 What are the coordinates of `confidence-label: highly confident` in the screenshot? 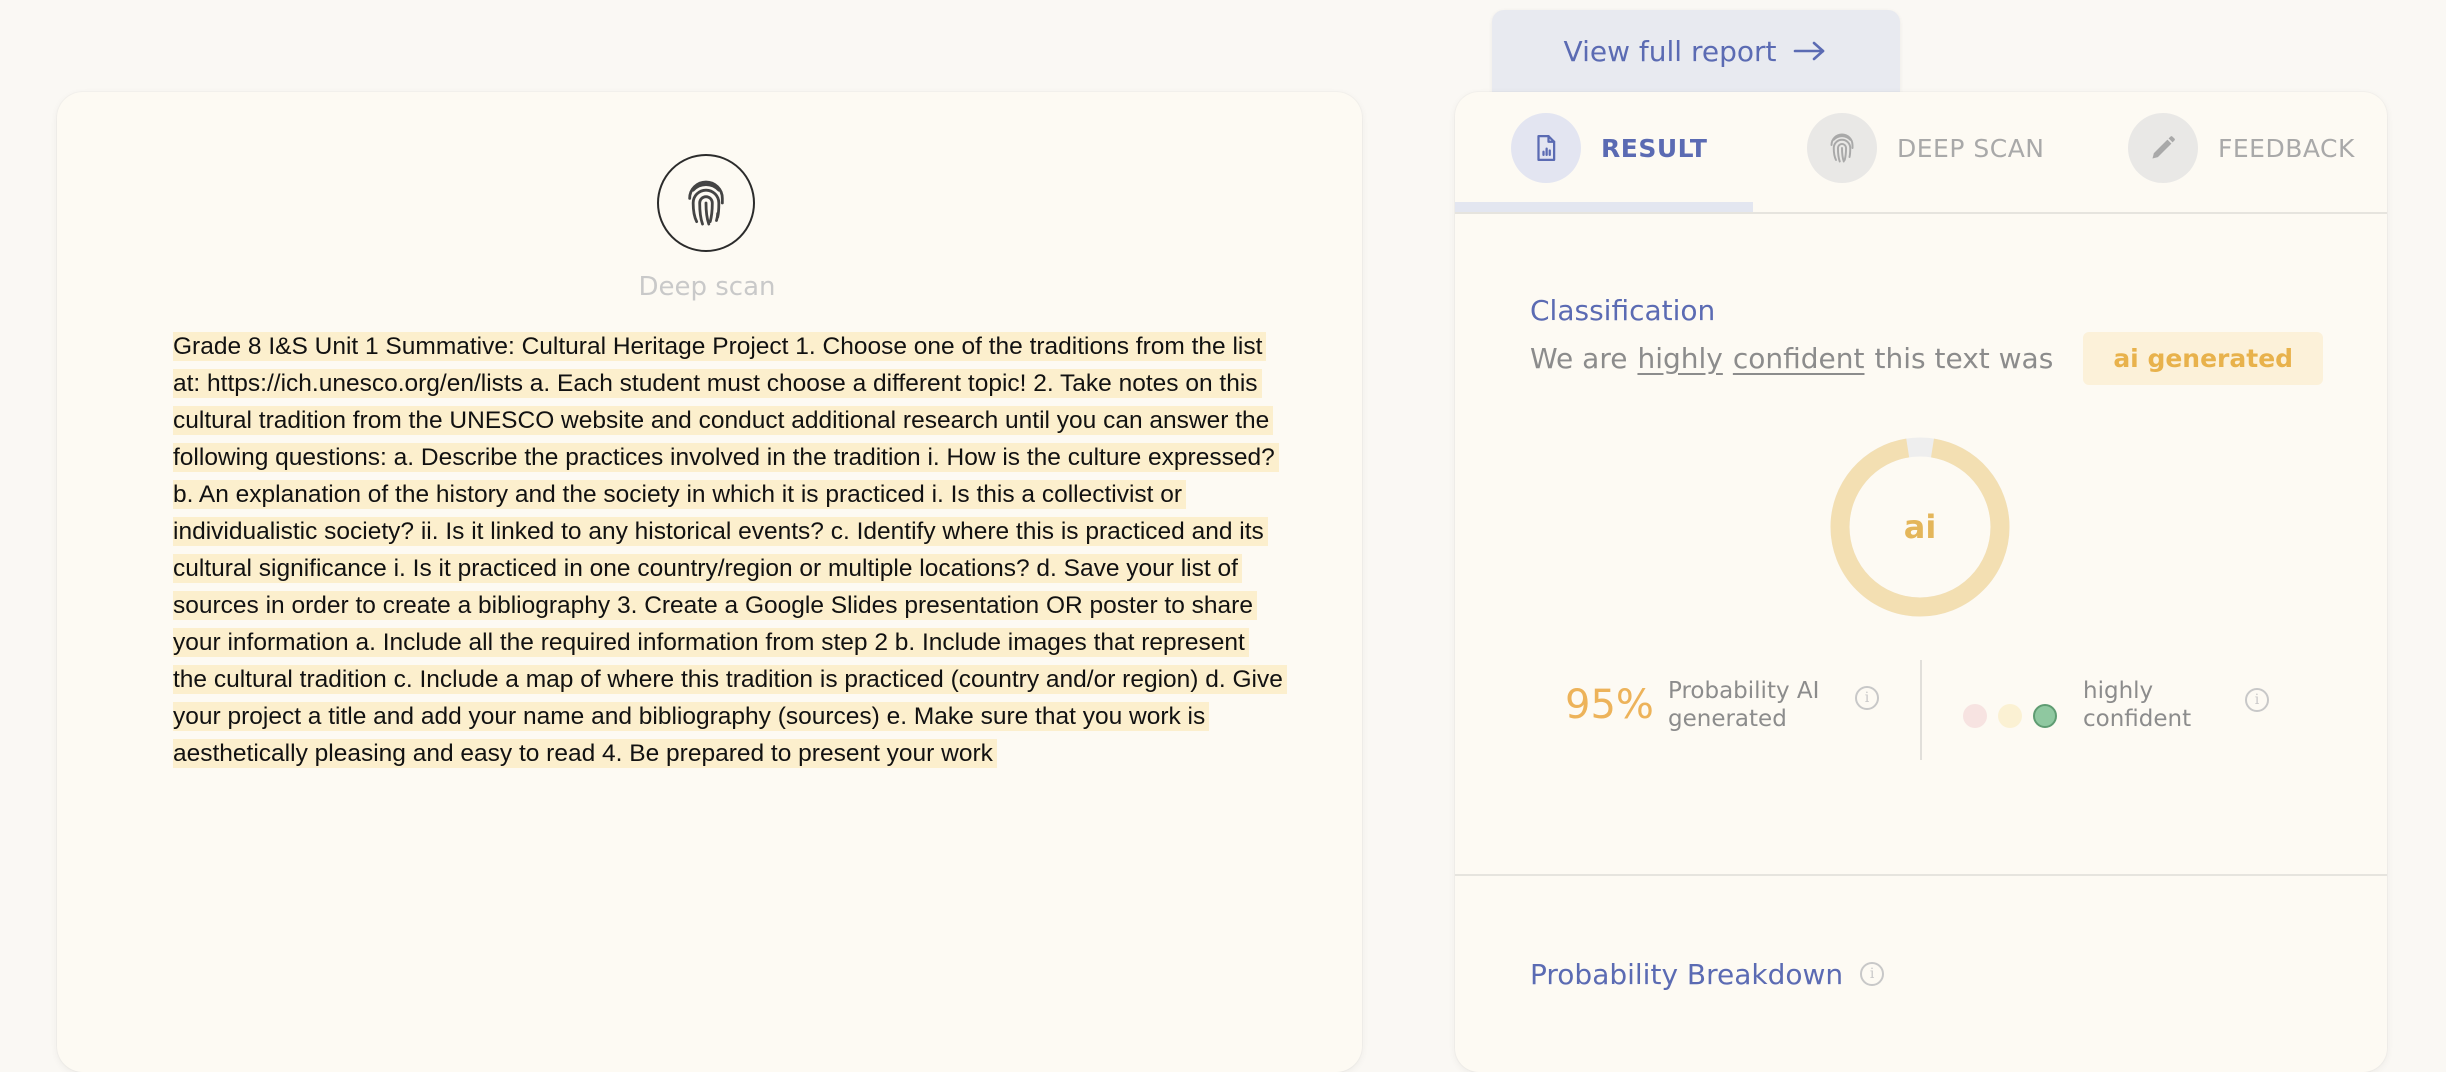 It's located at (2137, 705).